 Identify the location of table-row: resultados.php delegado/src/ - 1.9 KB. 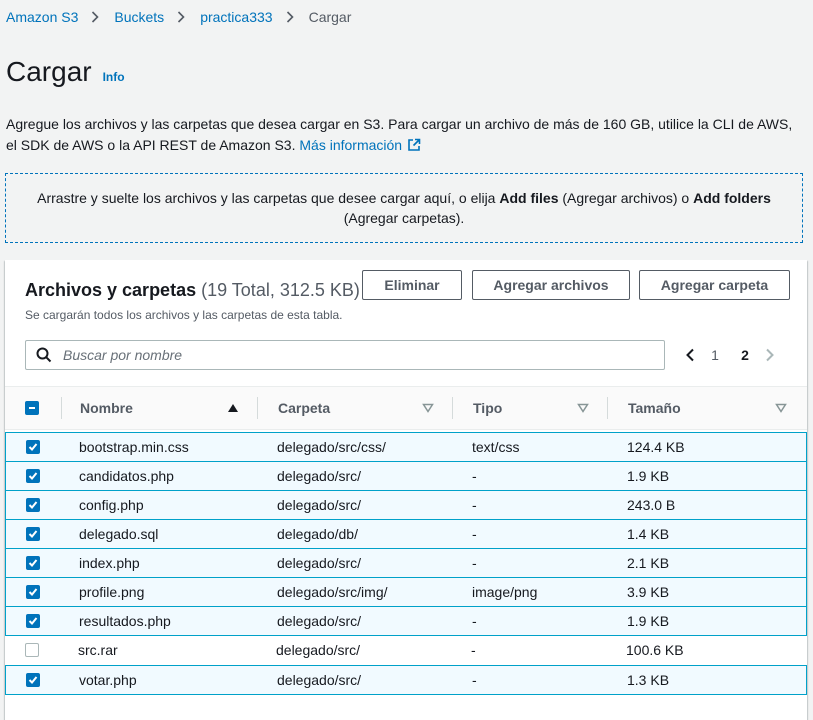
(406, 621).